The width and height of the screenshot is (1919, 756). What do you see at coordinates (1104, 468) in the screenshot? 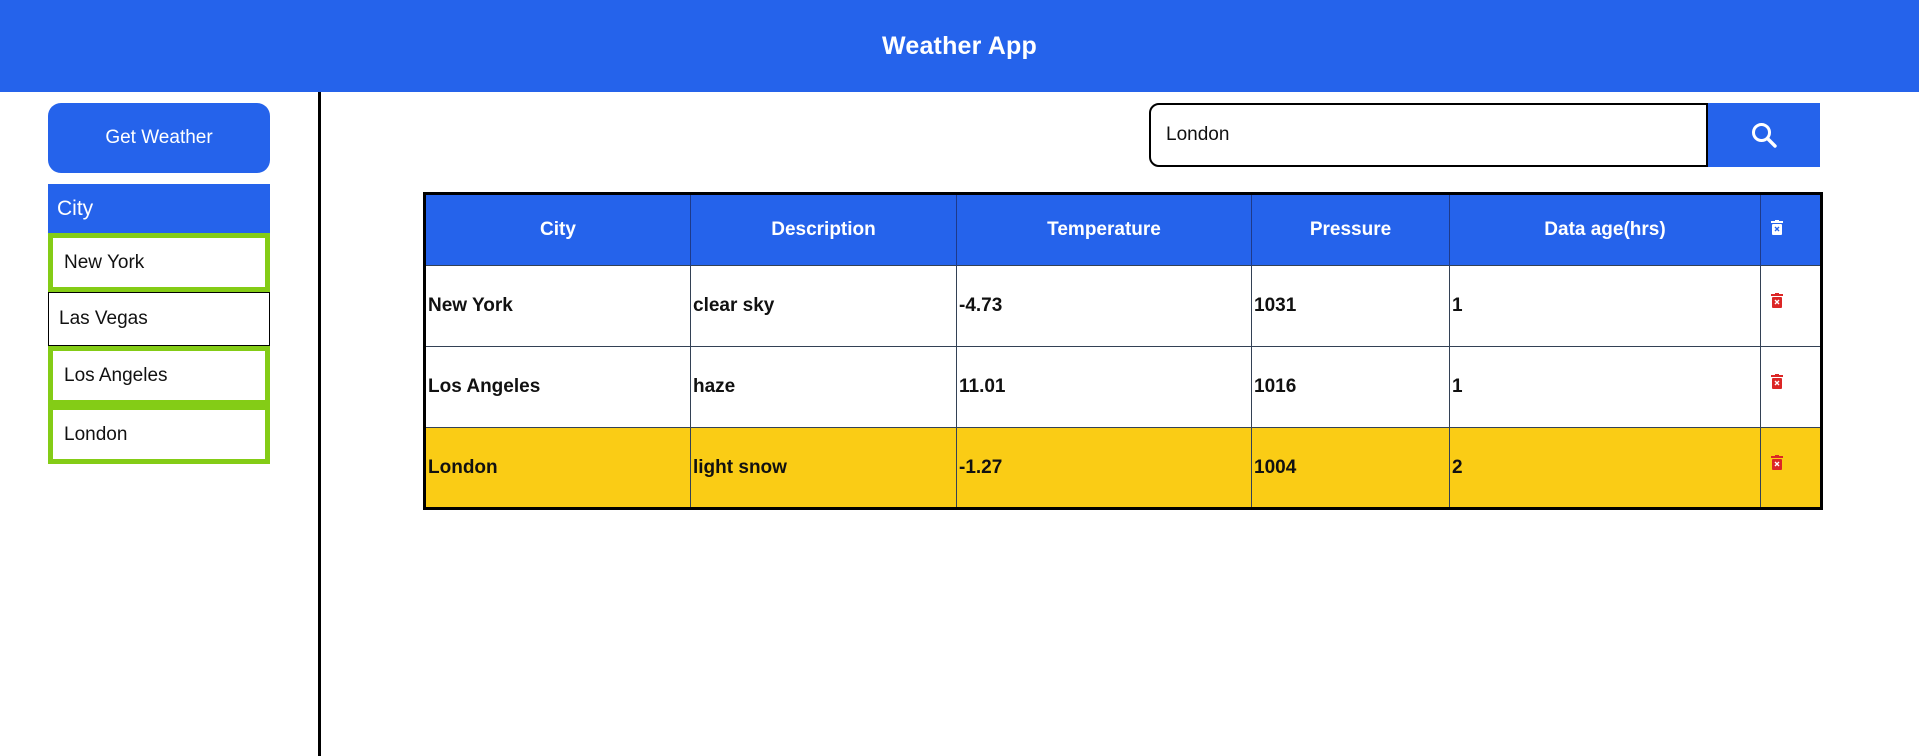
I see `cell-temperature: -1.27` at bounding box center [1104, 468].